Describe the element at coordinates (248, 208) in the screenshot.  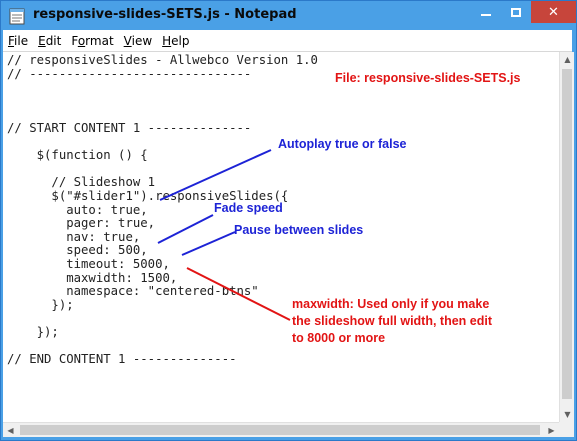
I see `fade-speed-annotation: Fade speed` at that location.